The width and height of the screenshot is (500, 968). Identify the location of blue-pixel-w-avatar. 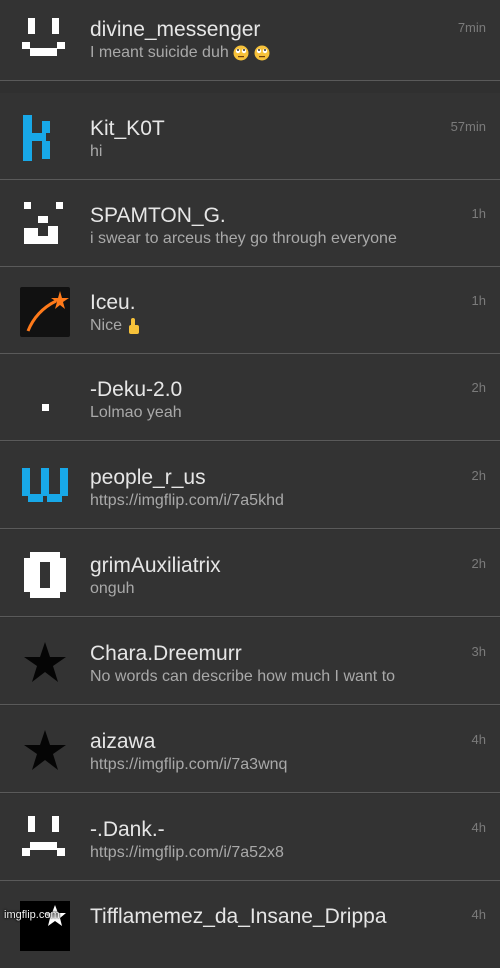
(45, 485).